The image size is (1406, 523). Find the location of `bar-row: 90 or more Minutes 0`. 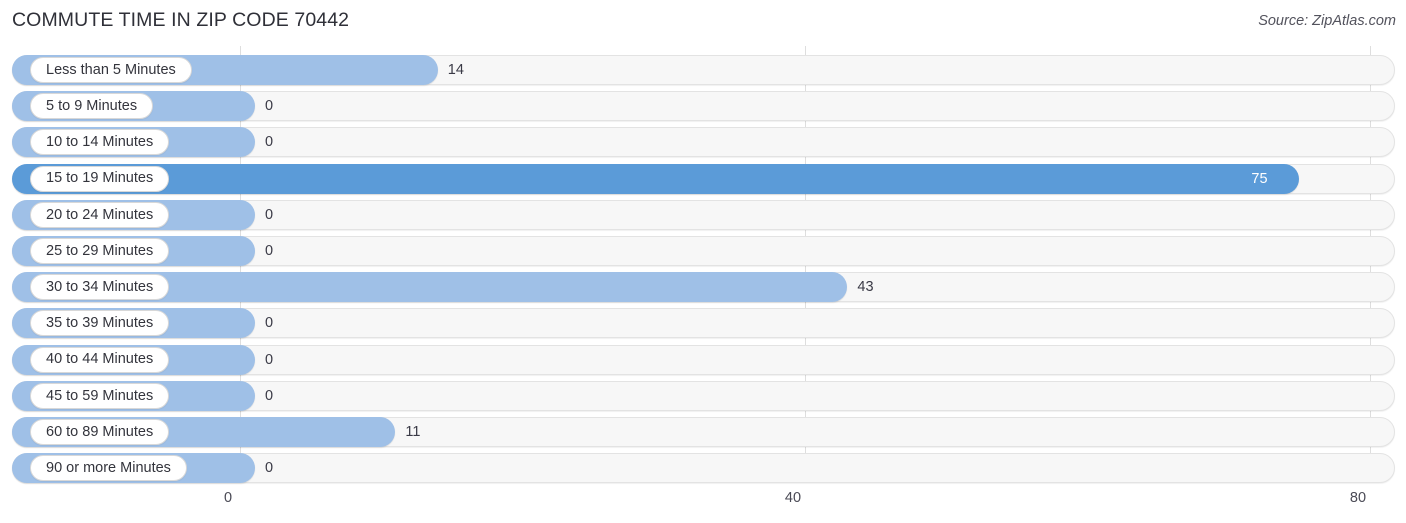

bar-row: 90 or more Minutes 0 is located at coordinates (703, 468).